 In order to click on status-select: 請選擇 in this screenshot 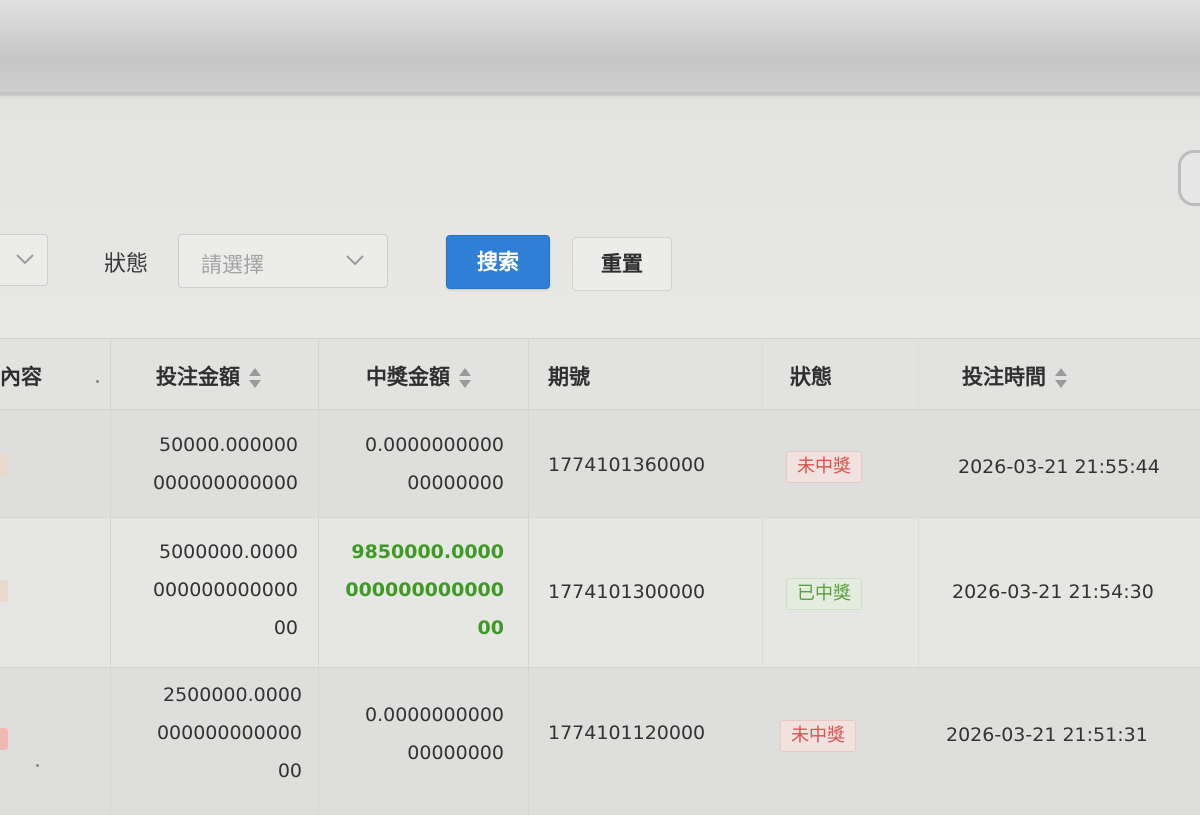, I will do `click(283, 261)`.